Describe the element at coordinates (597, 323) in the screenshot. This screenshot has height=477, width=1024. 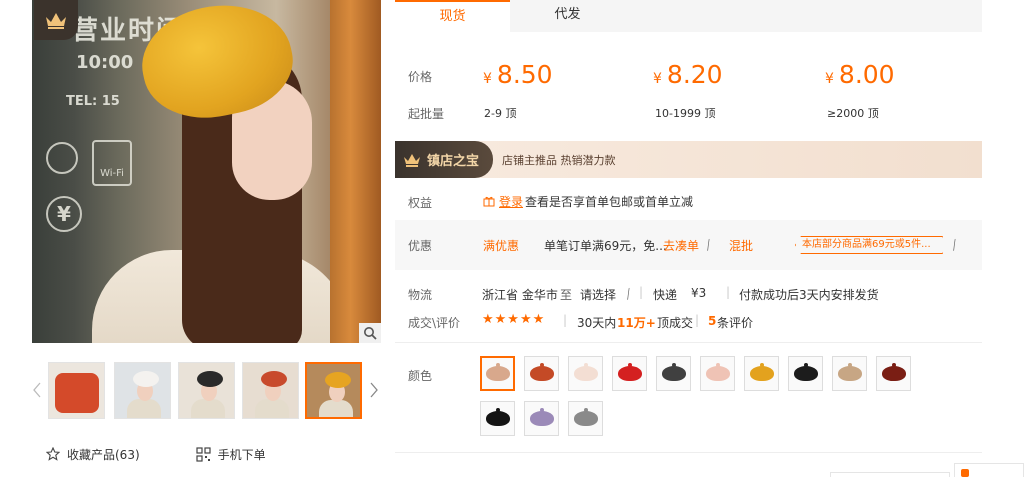
I see `deal-period: 30天内` at that location.